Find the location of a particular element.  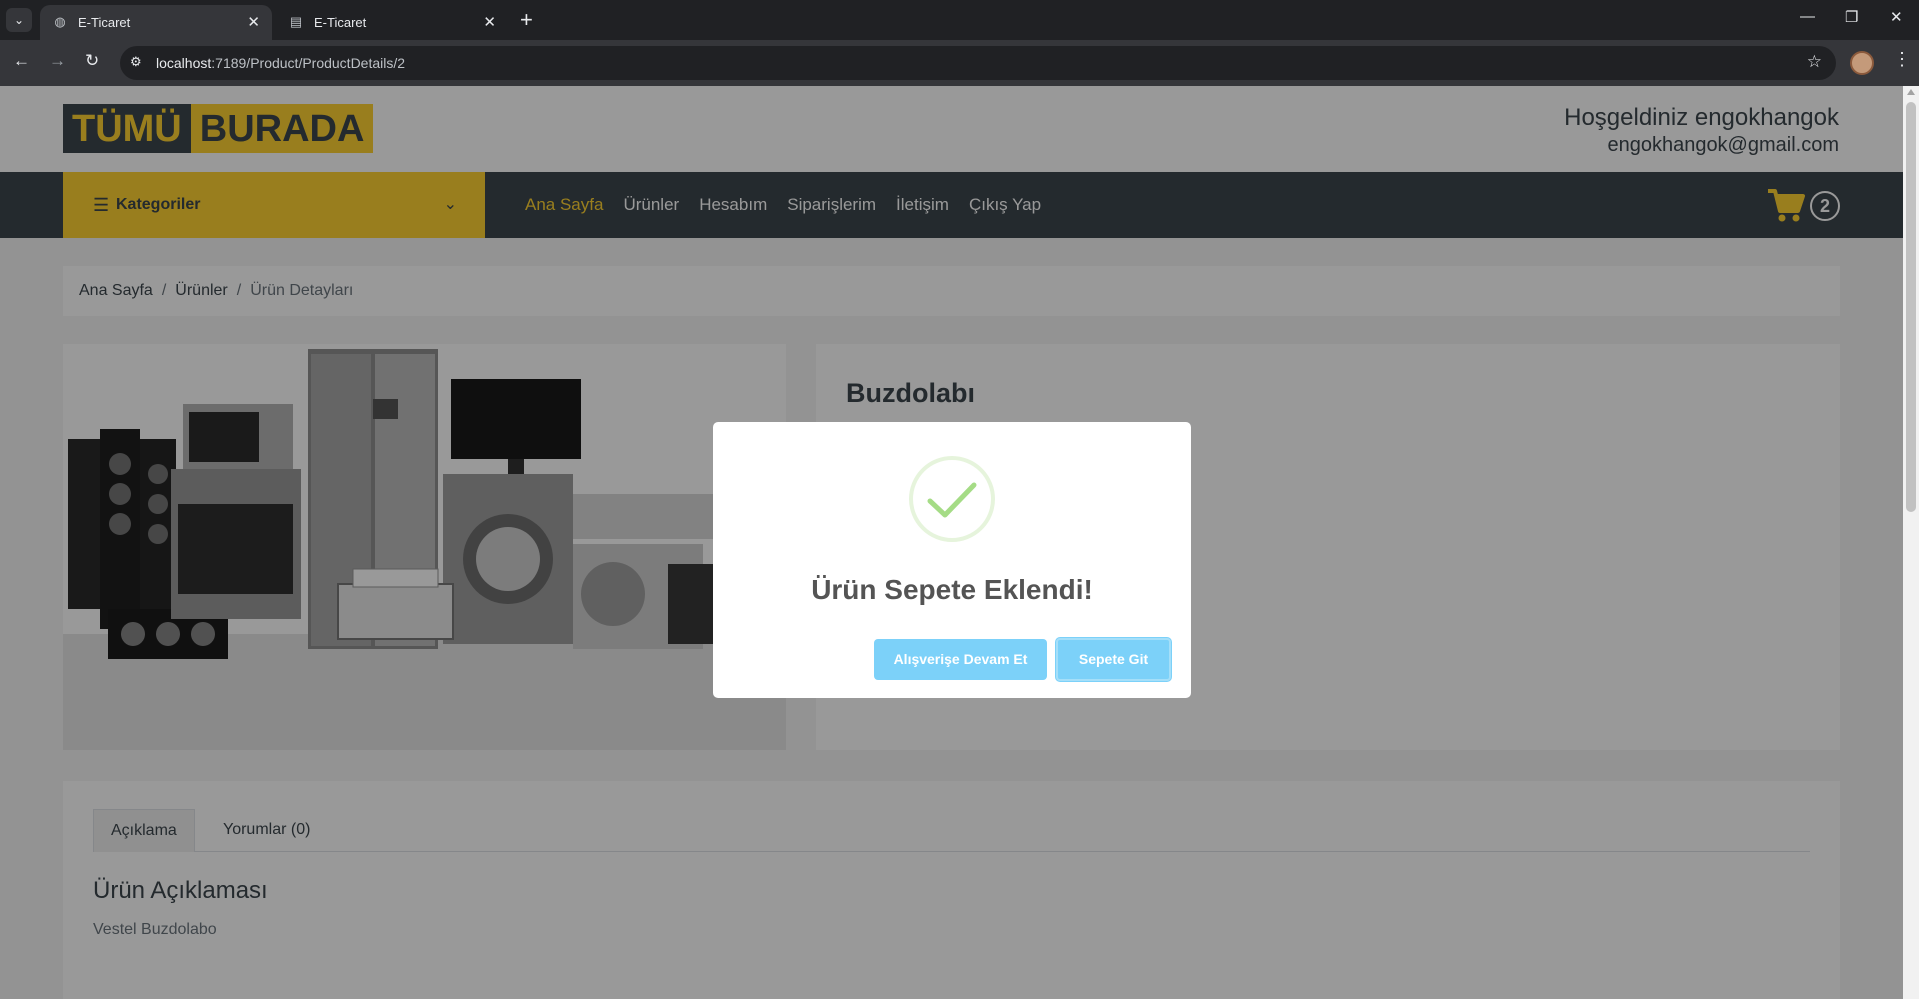

tab-search-button: ⌄ is located at coordinates (19, 20).